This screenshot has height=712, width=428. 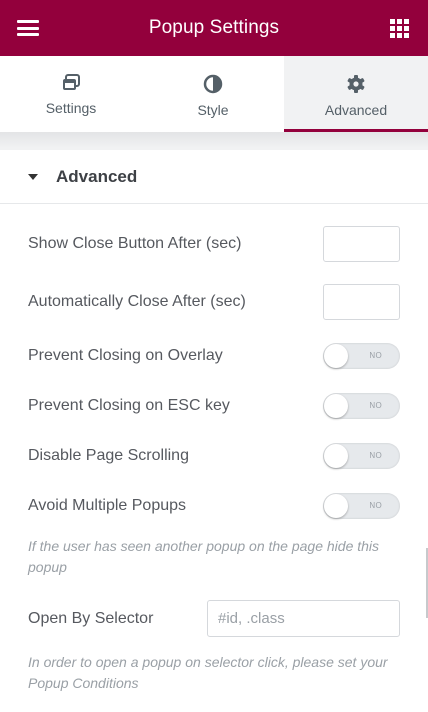 What do you see at coordinates (214, 177) in the screenshot?
I see `section-header-advanced: Advanced` at bounding box center [214, 177].